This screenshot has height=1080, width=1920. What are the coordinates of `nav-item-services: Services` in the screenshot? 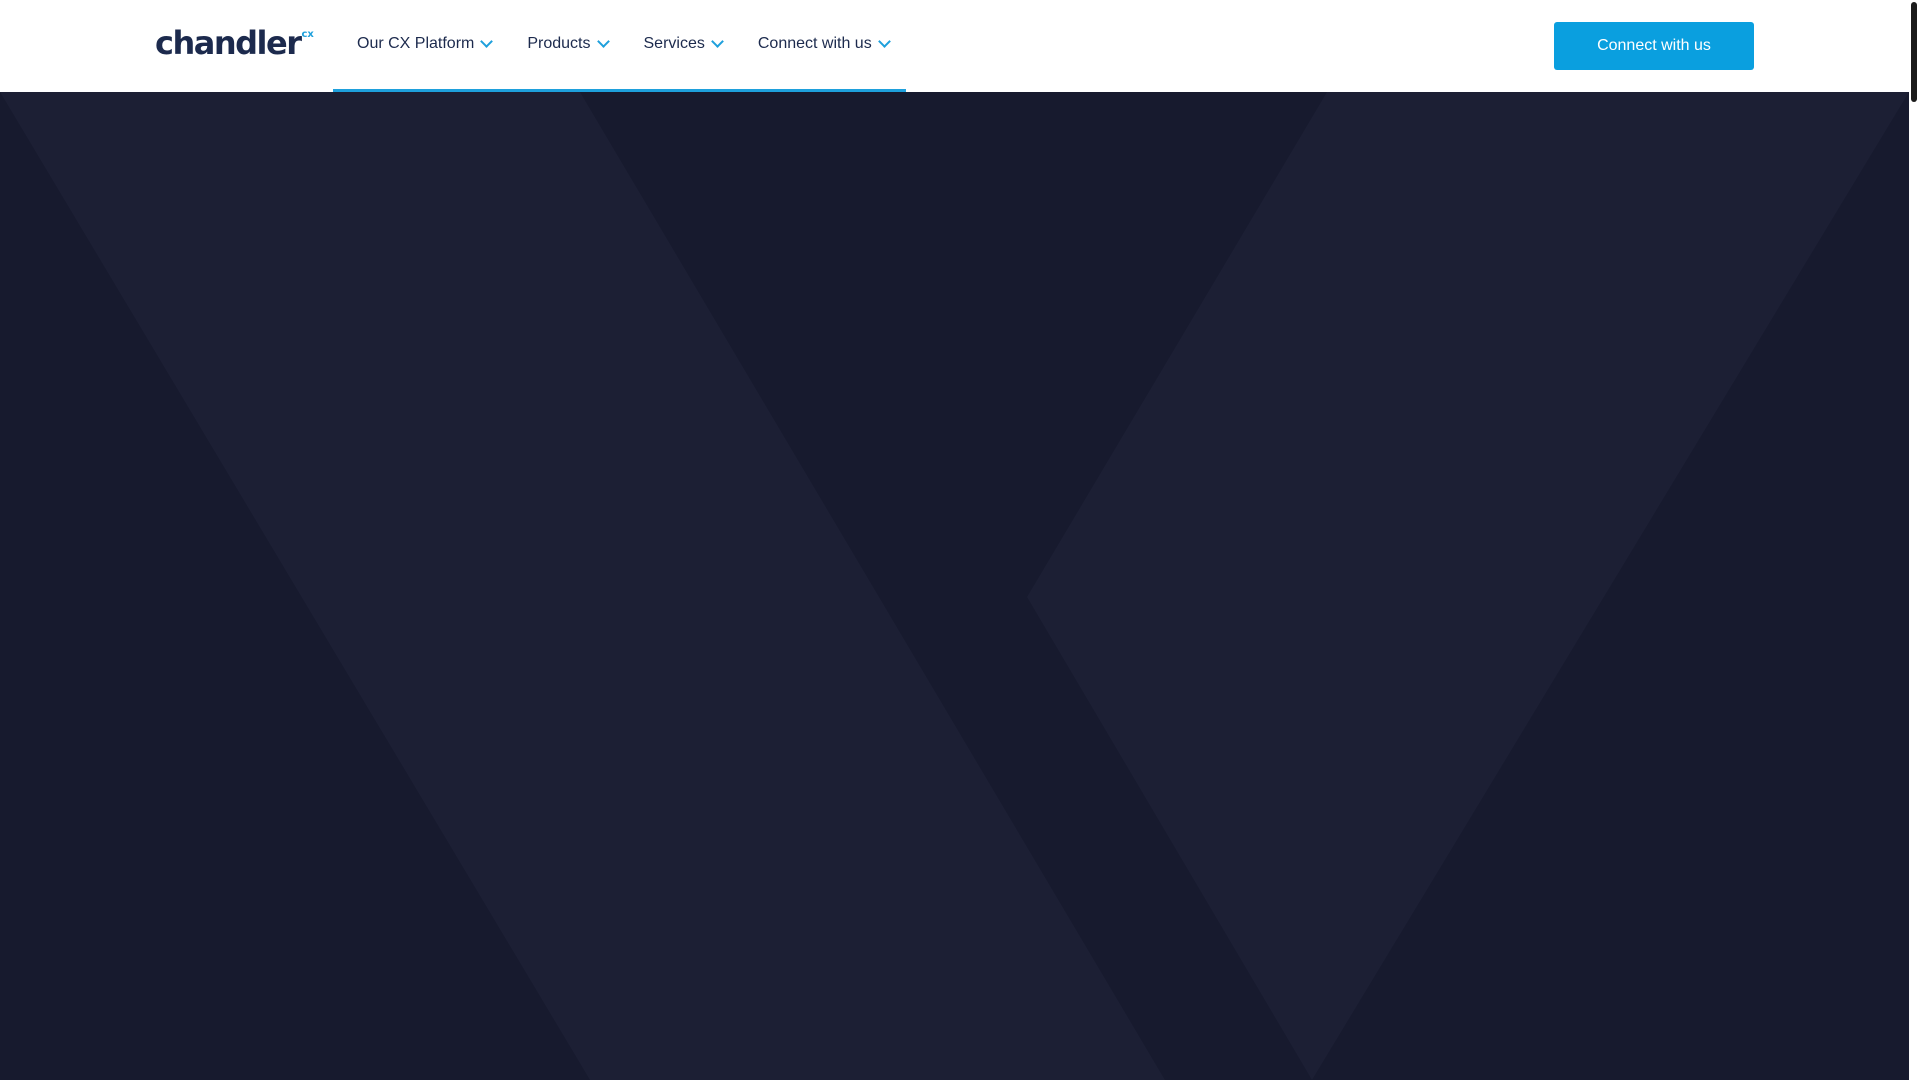 It's located at (683, 45).